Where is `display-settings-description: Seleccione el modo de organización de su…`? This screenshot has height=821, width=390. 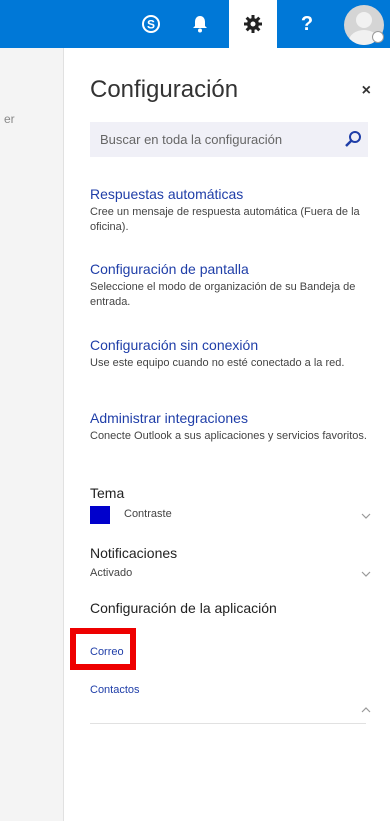 display-settings-description: Seleccione el modo de organización de su… is located at coordinates (223, 294).